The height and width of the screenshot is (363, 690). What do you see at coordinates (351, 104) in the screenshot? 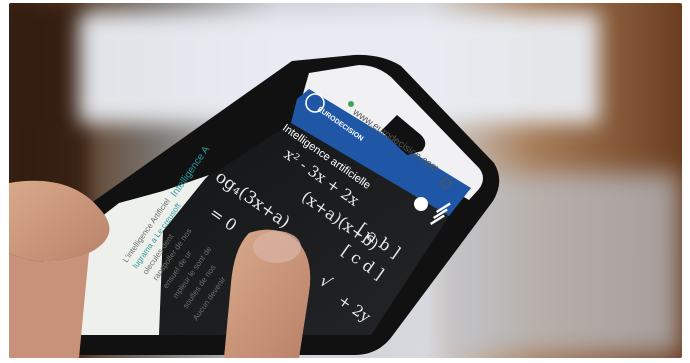
I see `lock-icon` at bounding box center [351, 104].